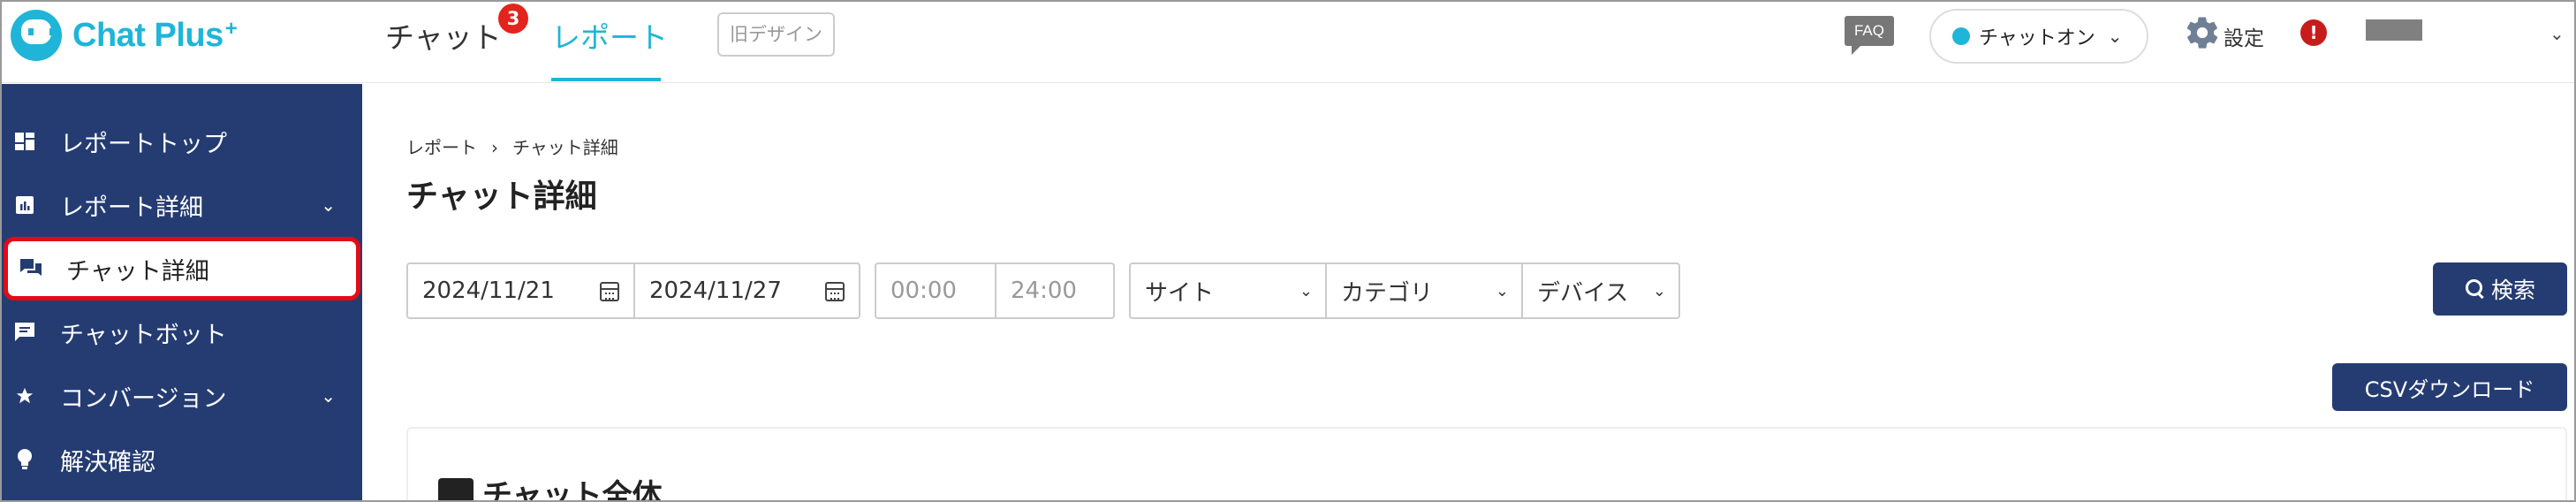  What do you see at coordinates (444, 36) in the screenshot?
I see `nav-tab-chat: チャット` at bounding box center [444, 36].